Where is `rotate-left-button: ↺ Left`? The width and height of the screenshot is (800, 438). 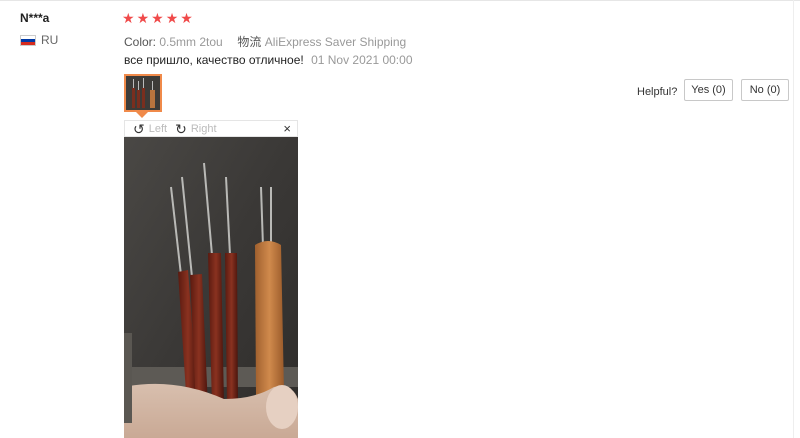
rotate-left-button: ↺ Left is located at coordinates (150, 129).